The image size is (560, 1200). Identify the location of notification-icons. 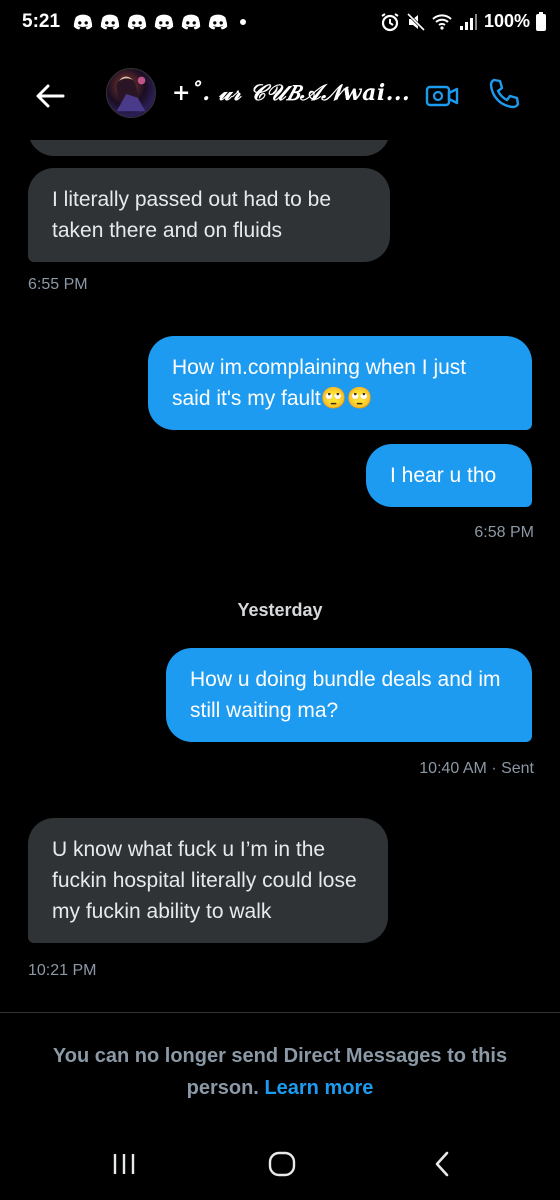
(159, 22).